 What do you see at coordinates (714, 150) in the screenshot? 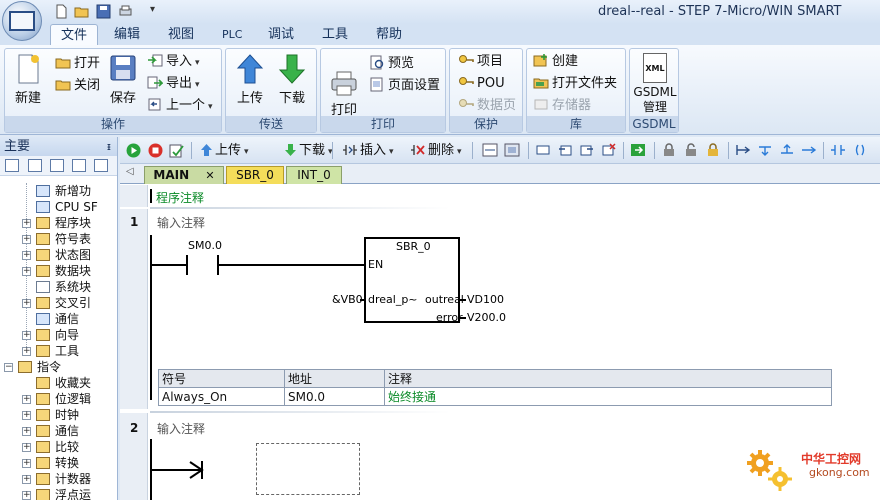
I see `toolbar-force-button` at bounding box center [714, 150].